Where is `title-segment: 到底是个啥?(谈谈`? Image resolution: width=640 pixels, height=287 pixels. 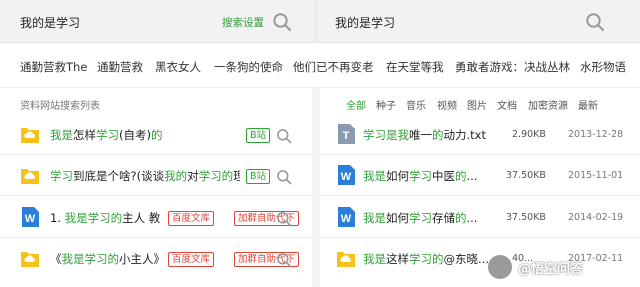
title-segment: 到底是个啥?(谈谈 is located at coordinates (119, 176).